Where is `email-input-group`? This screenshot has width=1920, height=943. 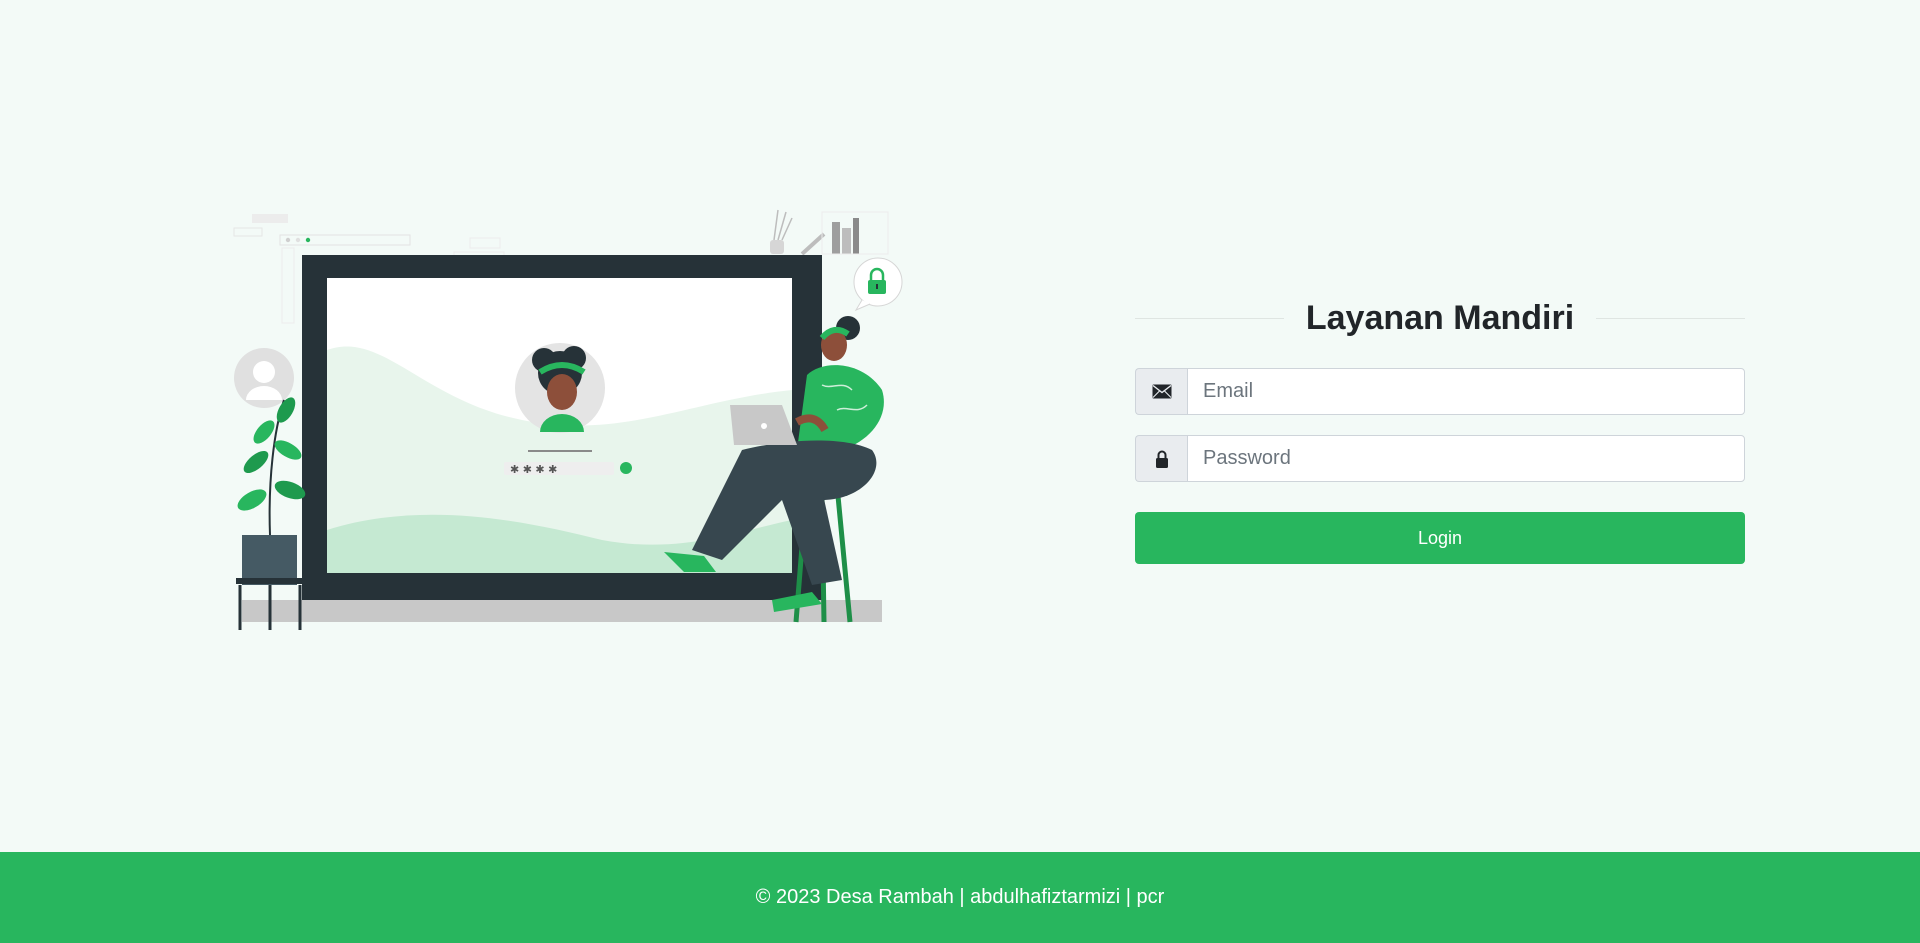 email-input-group is located at coordinates (1440, 391).